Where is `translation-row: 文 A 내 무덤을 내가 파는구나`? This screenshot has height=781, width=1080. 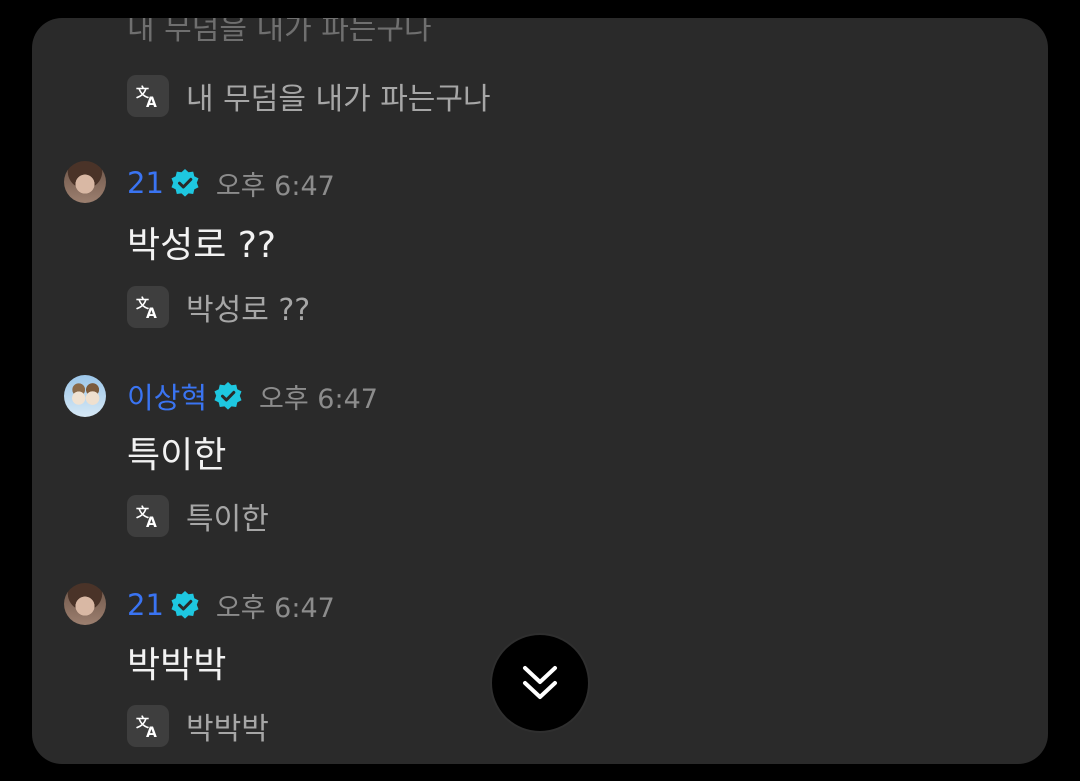
translation-row: 文 A 내 무덤을 내가 파는구나 is located at coordinates (309, 96).